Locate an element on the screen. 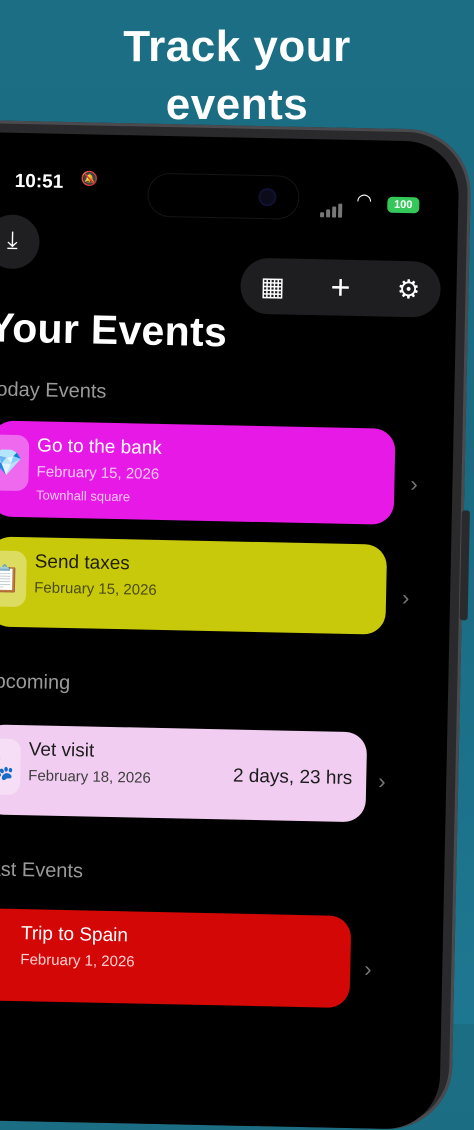  page-title: Your Events is located at coordinates (114, 330).